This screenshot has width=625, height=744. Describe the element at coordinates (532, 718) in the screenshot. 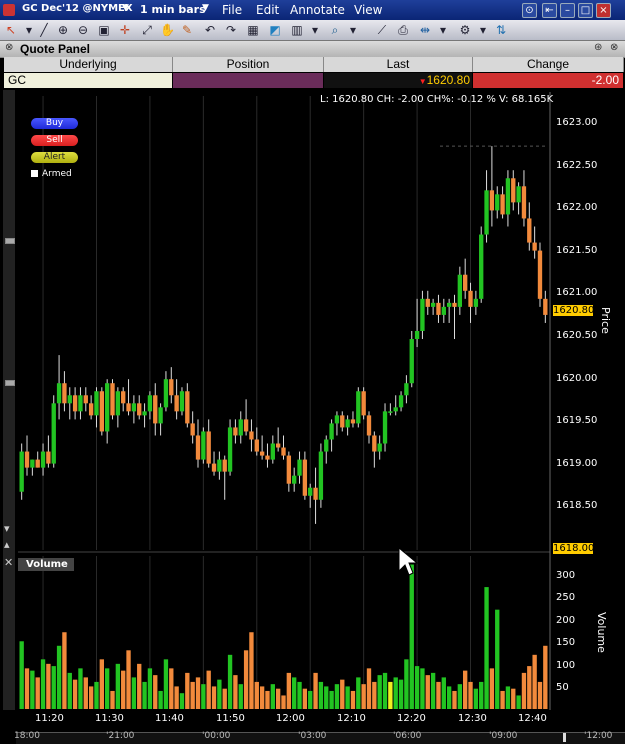

I see `time-tick: 12:40` at that location.